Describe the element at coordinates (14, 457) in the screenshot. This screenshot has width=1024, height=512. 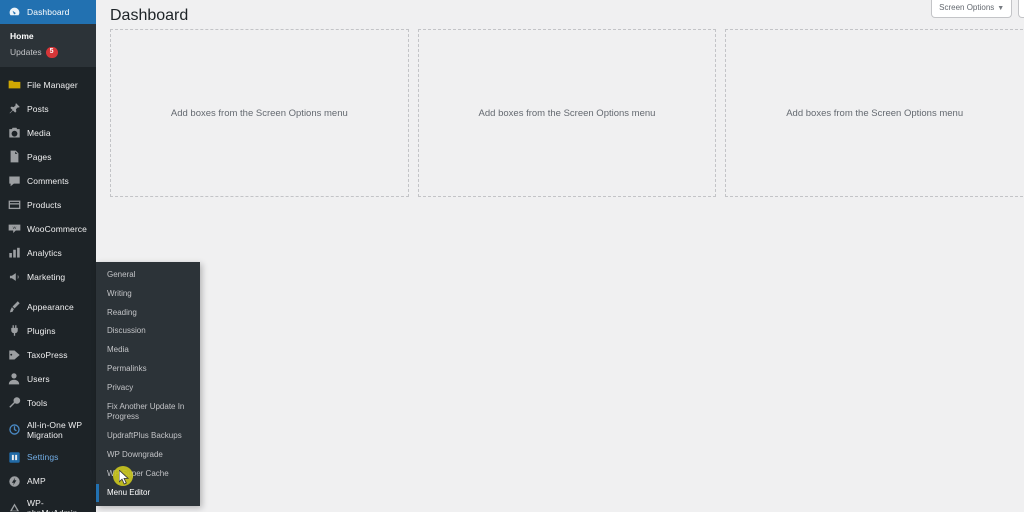
I see `settings-icon` at that location.